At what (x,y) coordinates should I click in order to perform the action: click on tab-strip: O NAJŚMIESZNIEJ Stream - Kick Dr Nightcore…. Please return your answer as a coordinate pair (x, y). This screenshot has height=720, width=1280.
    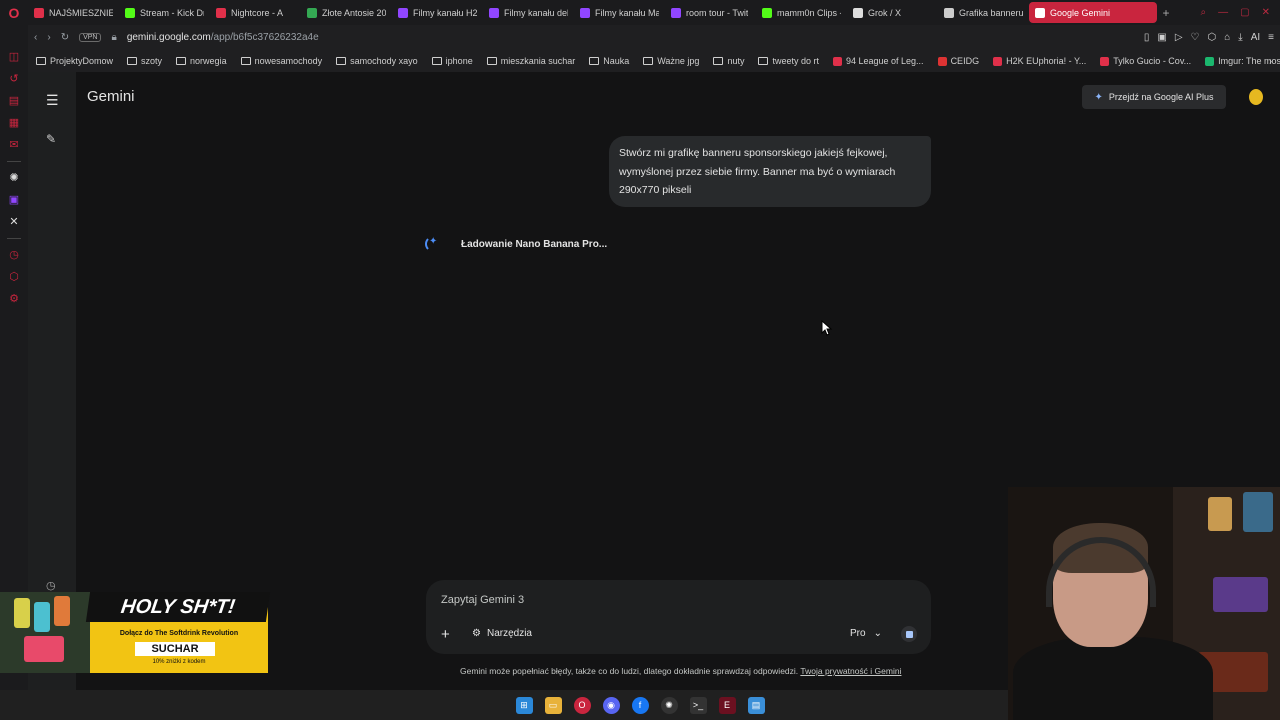
    Looking at the image, I should click on (640, 12).